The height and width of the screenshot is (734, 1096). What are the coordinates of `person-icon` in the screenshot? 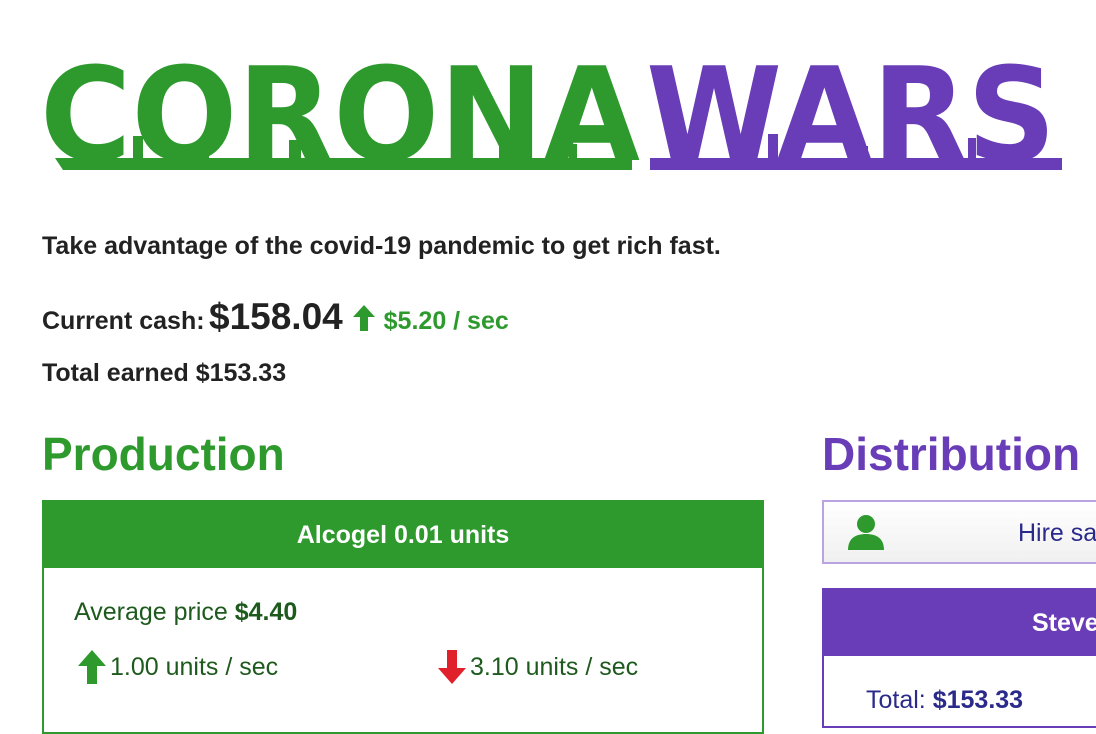 It's located at (866, 532).